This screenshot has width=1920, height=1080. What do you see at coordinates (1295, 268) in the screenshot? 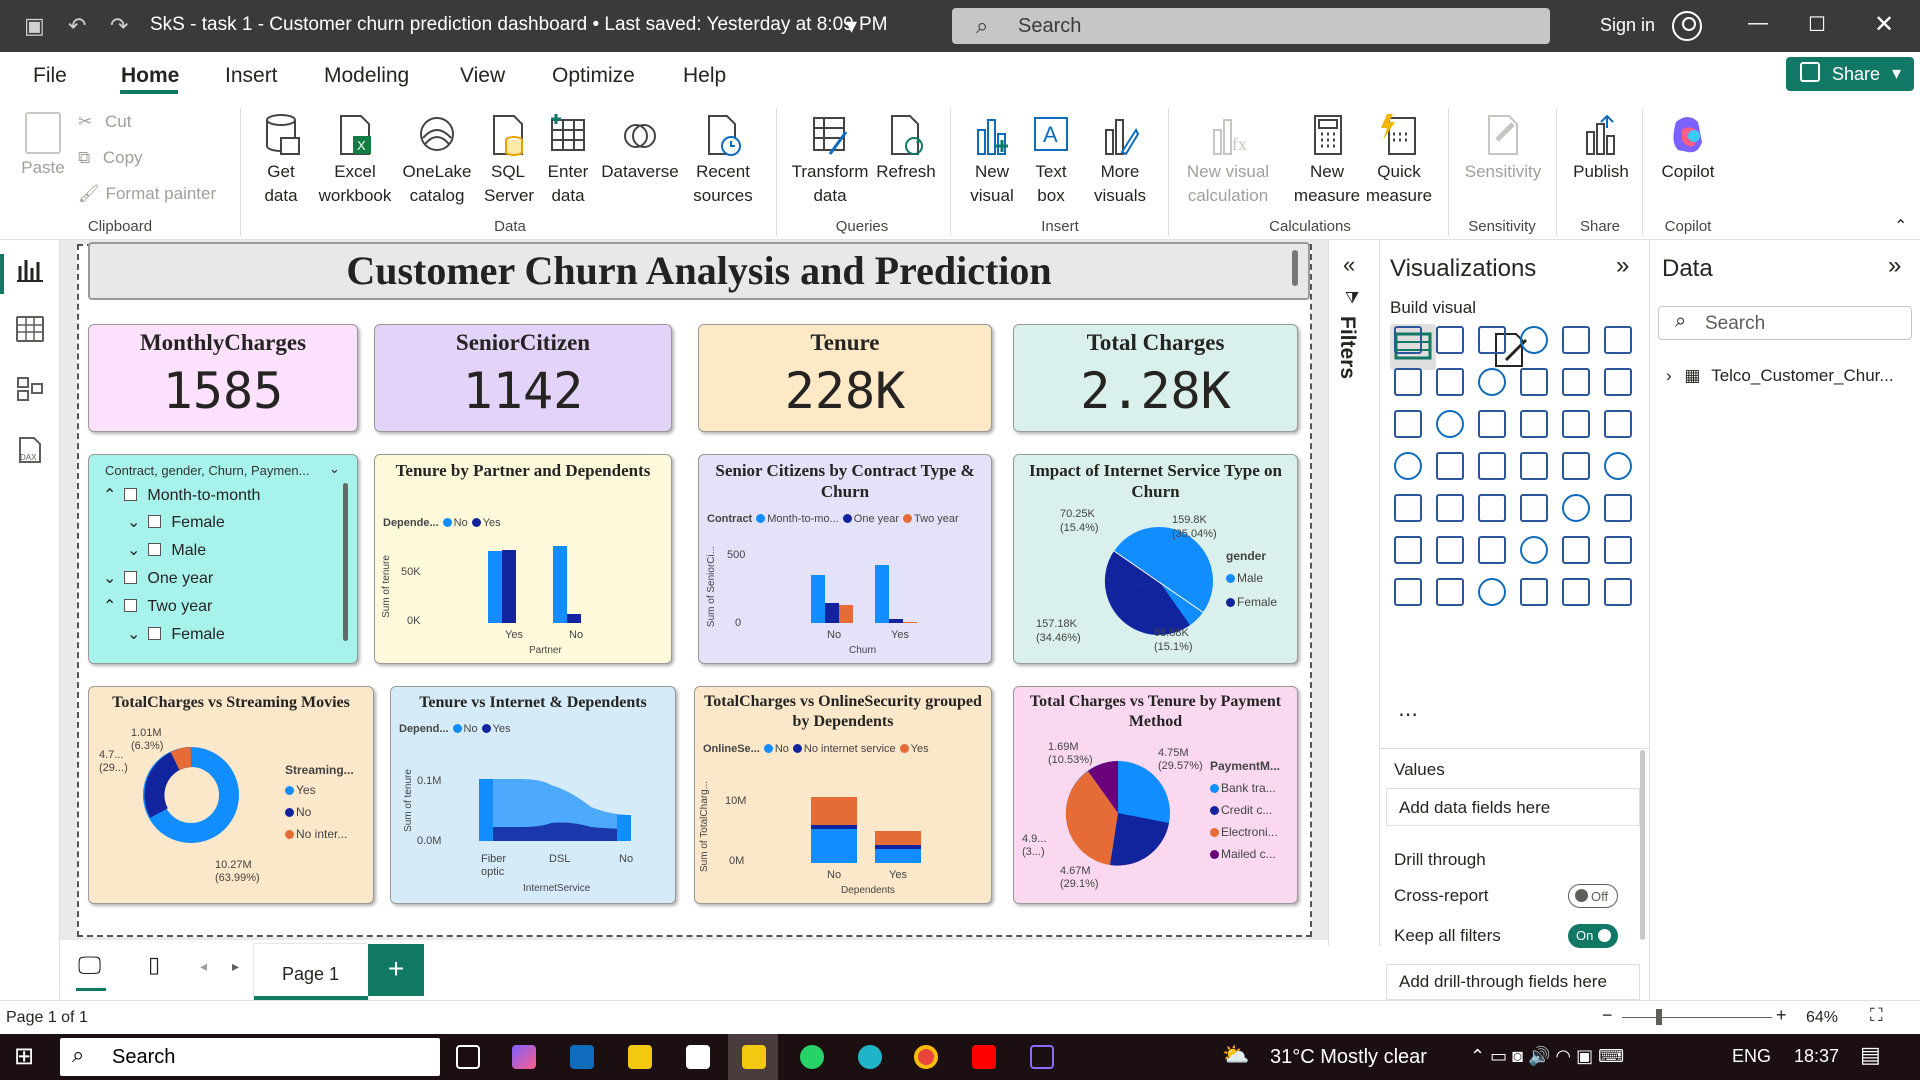
I see `title-scrollbar` at bounding box center [1295, 268].